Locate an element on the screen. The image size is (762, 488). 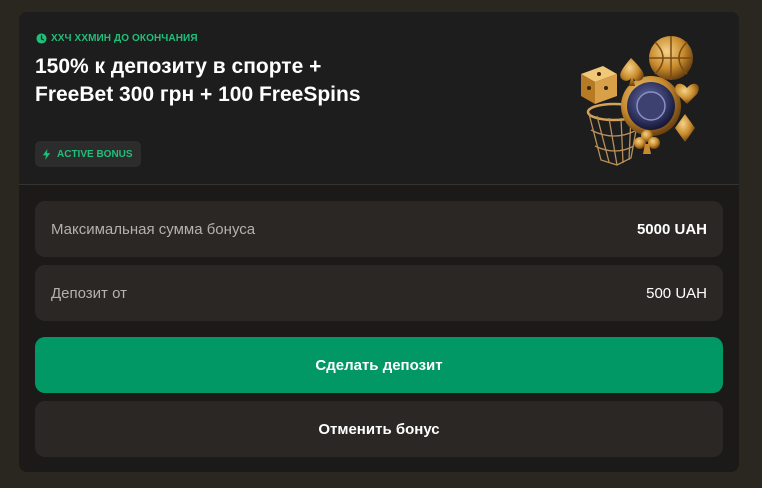
timer-text: ХХЧ ХХМИН ДО ОКОНЧАНИЯ is located at coordinates (124, 38).